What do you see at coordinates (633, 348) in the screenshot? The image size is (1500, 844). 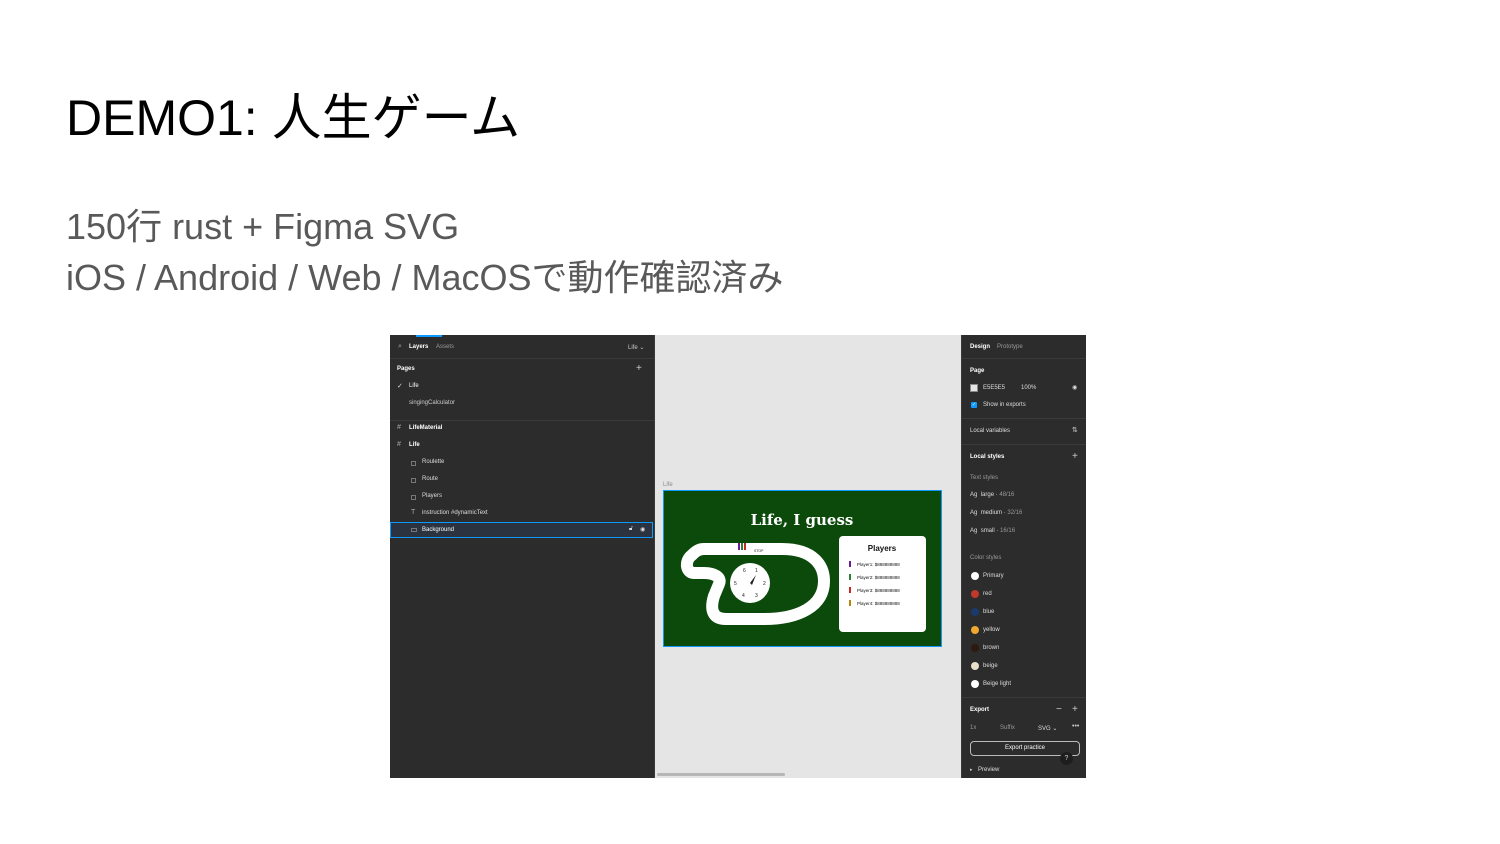 I see `page-selector-label: Life` at bounding box center [633, 348].